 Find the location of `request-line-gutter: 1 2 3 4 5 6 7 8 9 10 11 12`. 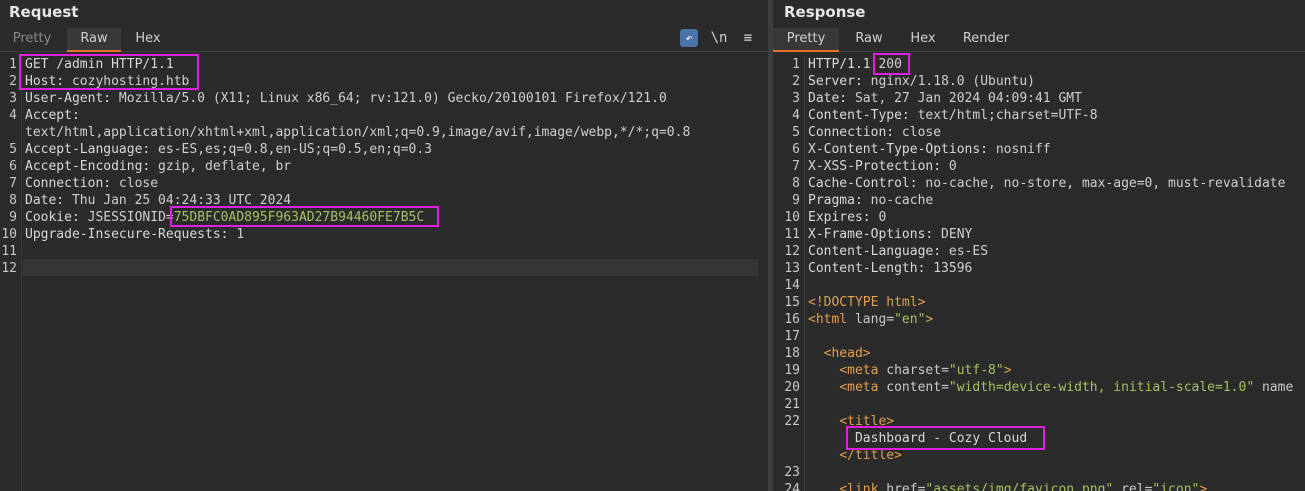

request-line-gutter: 1 2 3 4 5 6 7 8 9 10 11 12 is located at coordinates (11, 273).